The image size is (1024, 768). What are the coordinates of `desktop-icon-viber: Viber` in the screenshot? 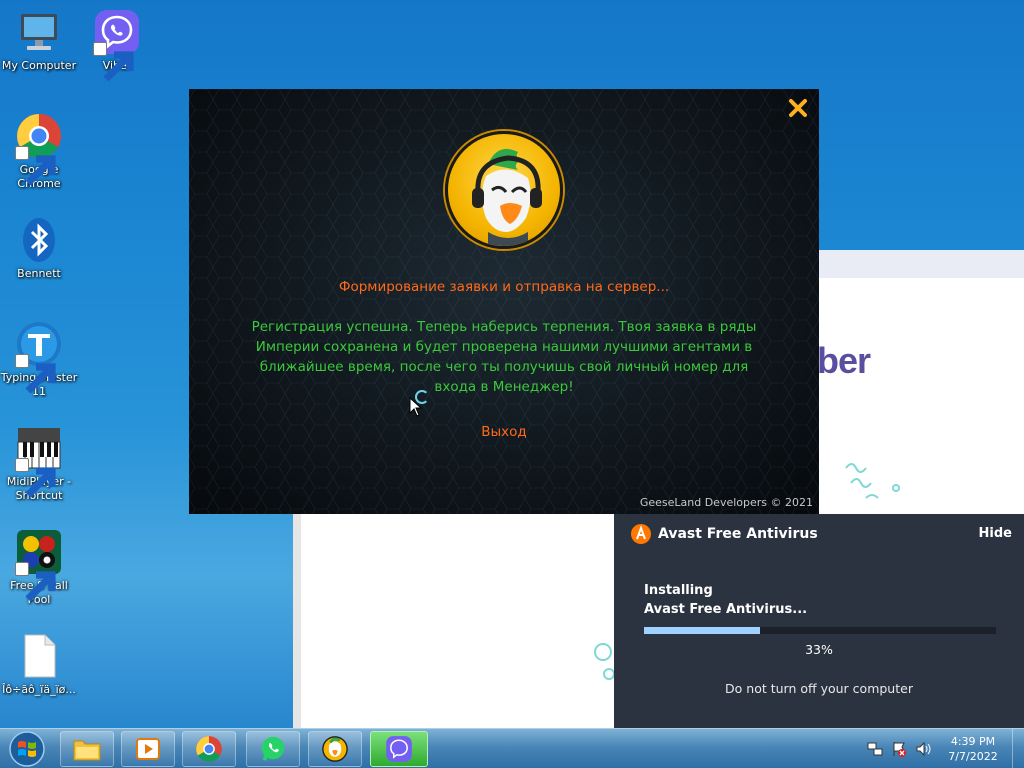 It's located at (117, 45).